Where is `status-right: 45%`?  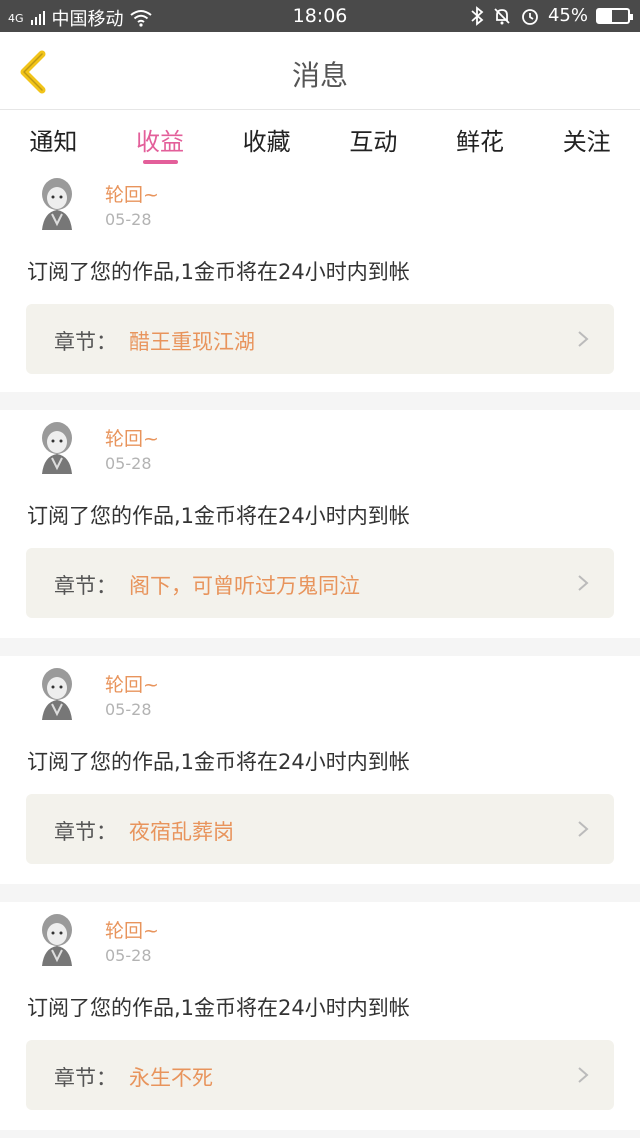 status-right: 45% is located at coordinates (551, 15).